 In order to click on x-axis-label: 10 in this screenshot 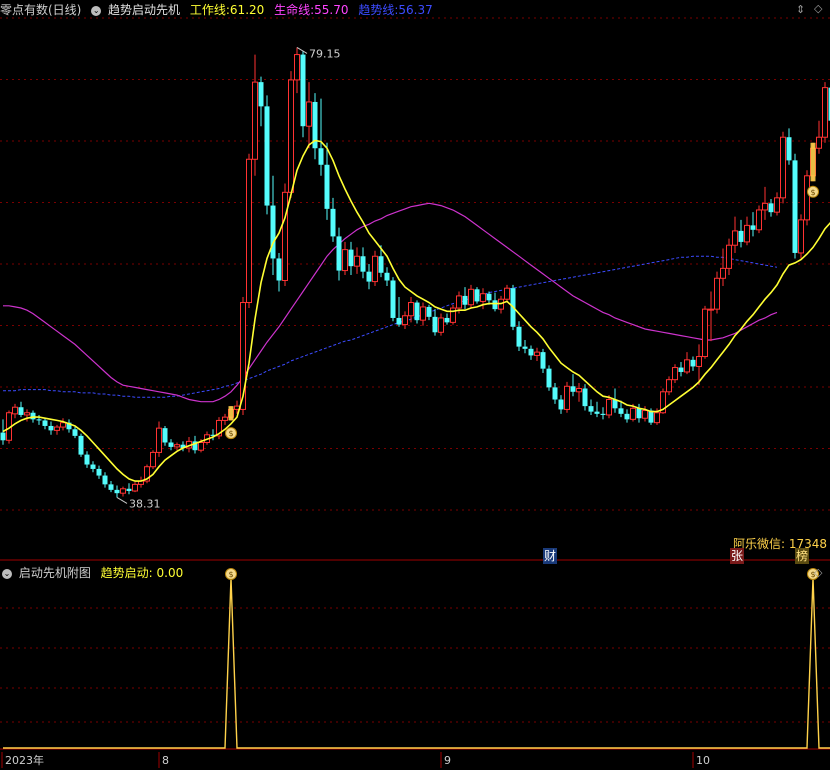, I will do `click(703, 760)`.